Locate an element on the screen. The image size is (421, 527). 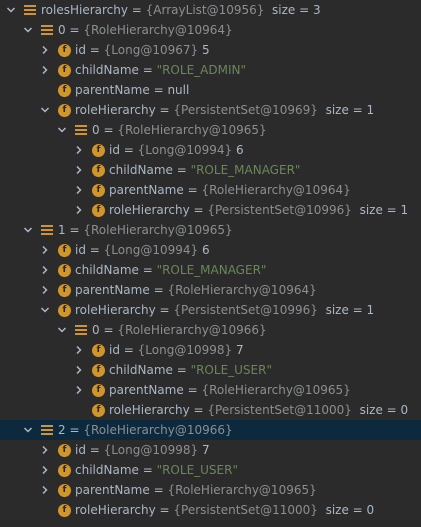
variable-value: {ArrayList@10956} is located at coordinates (205, 10).